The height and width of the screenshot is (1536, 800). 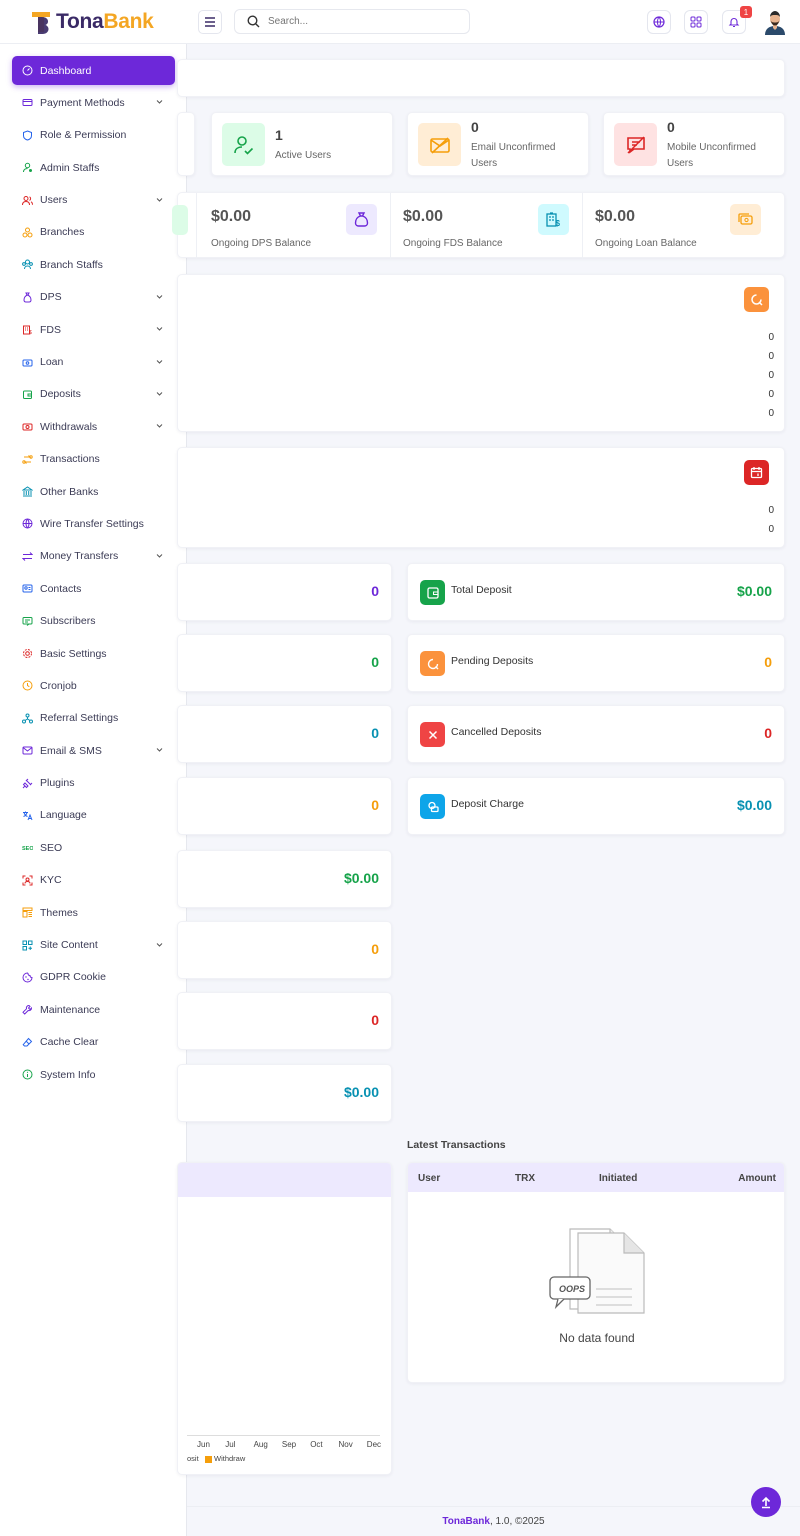 I want to click on mail-icon, so click(x=27, y=750).